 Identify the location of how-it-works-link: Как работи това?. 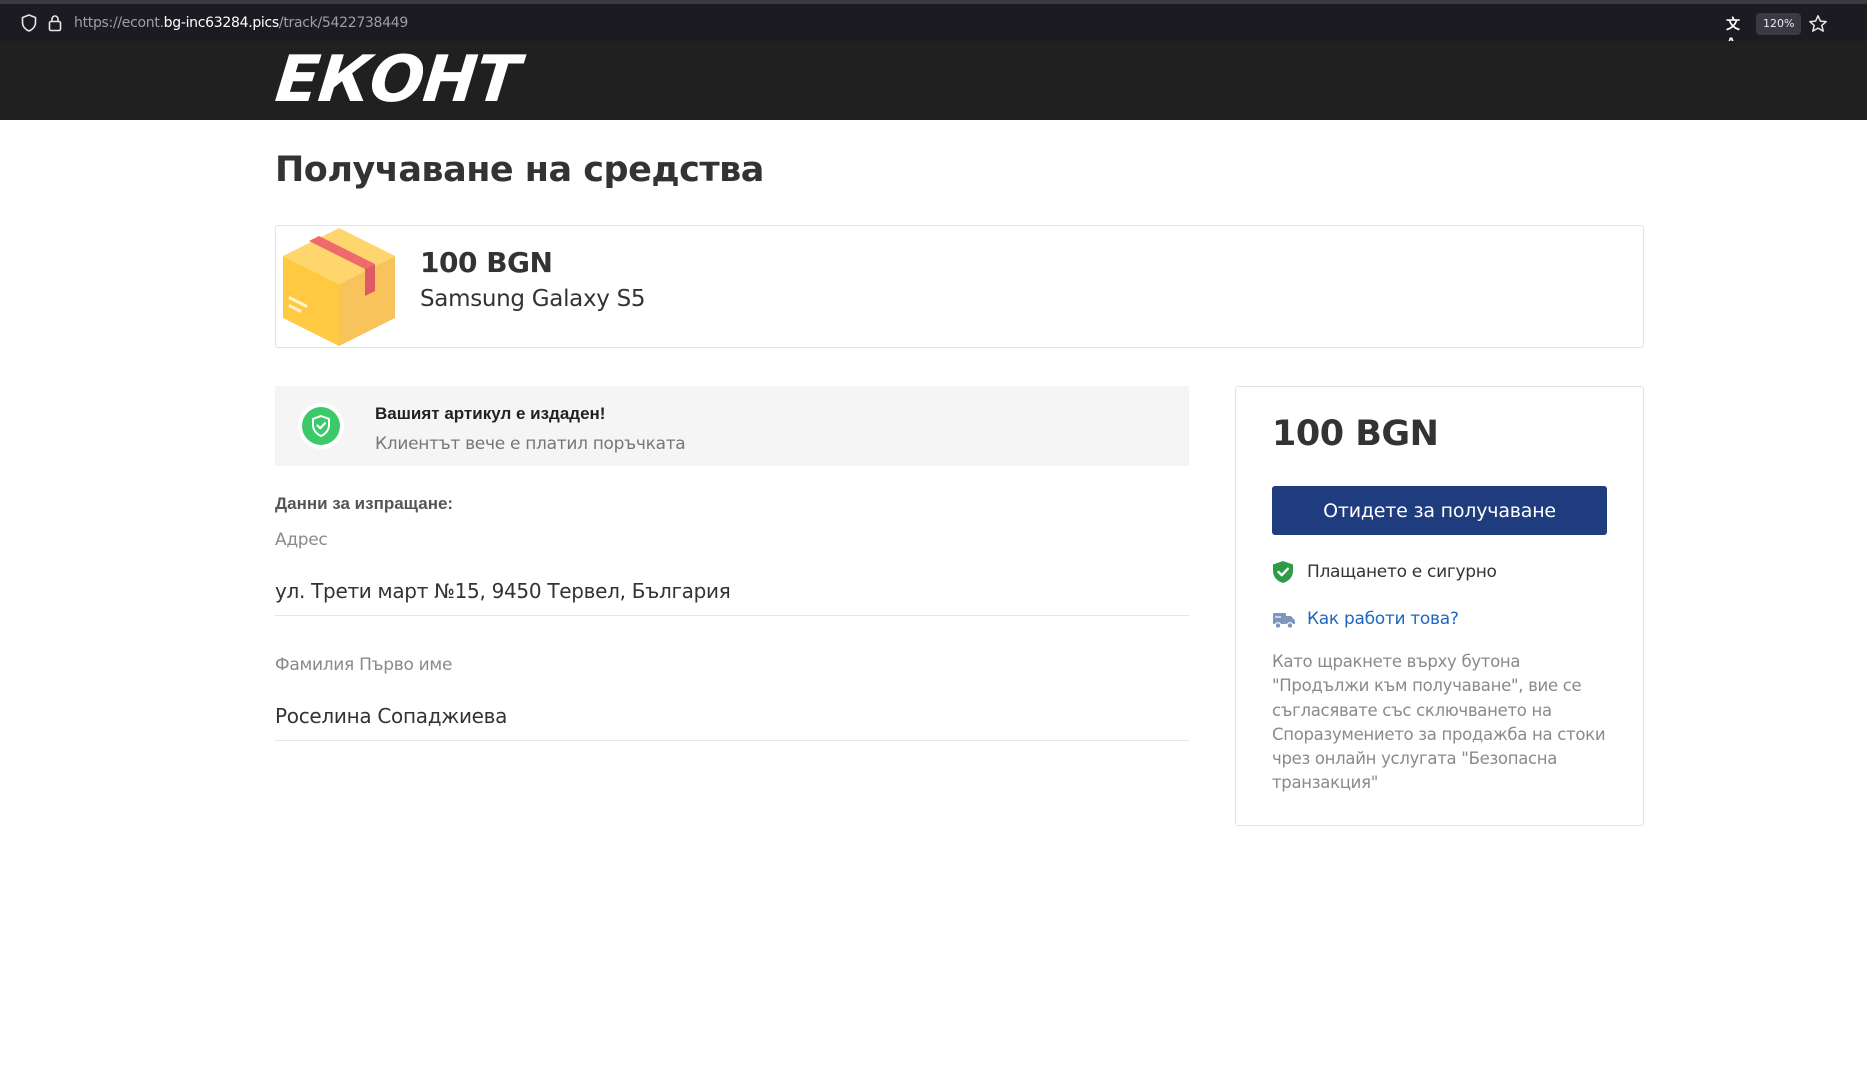
(1383, 619).